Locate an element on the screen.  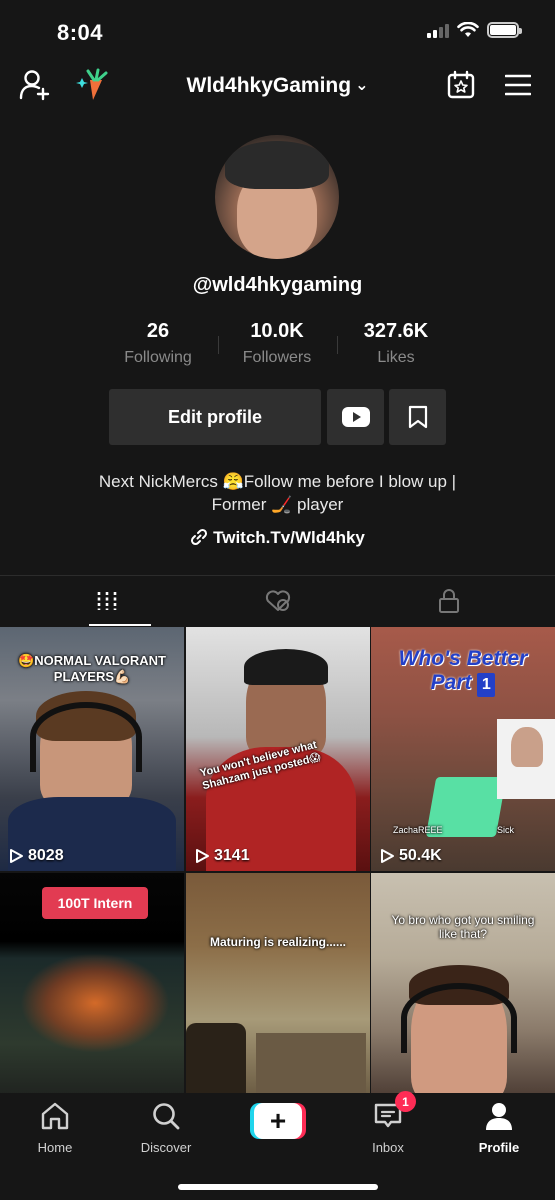
nav-profile-label: Profile is located at coordinates (499, 1147).